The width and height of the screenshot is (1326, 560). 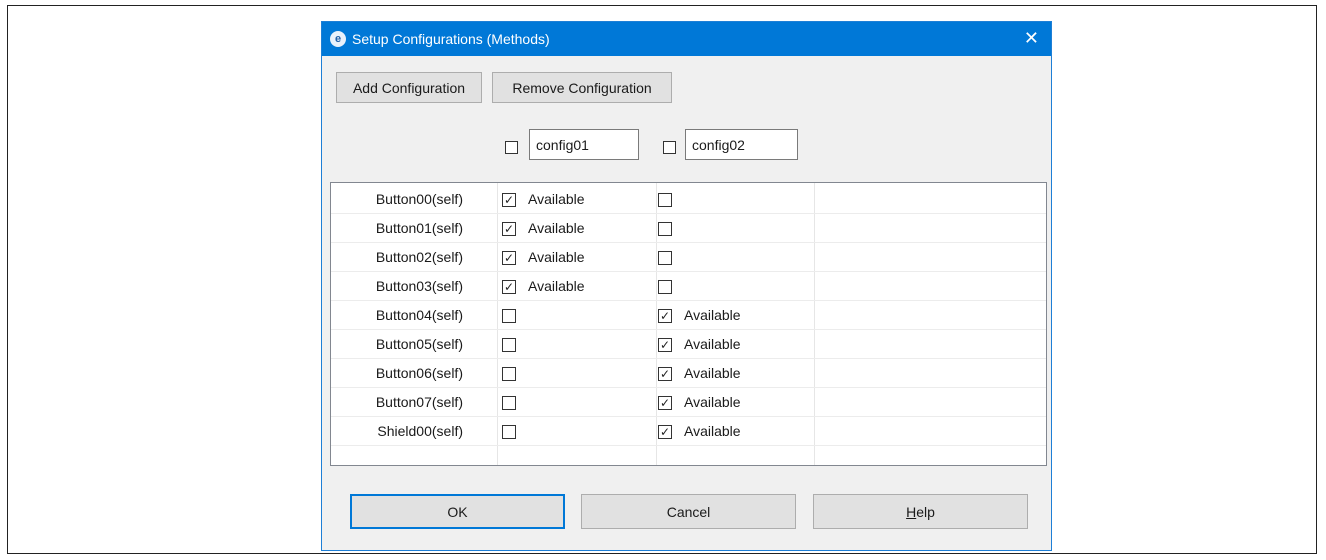 I want to click on add-configuration-button: Add Configuration, so click(x=409, y=87).